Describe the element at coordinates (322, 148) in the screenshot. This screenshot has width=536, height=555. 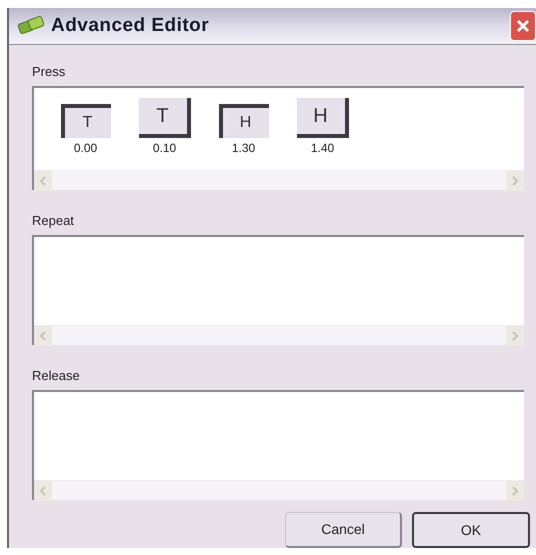
I see `key-time: 1.40` at that location.